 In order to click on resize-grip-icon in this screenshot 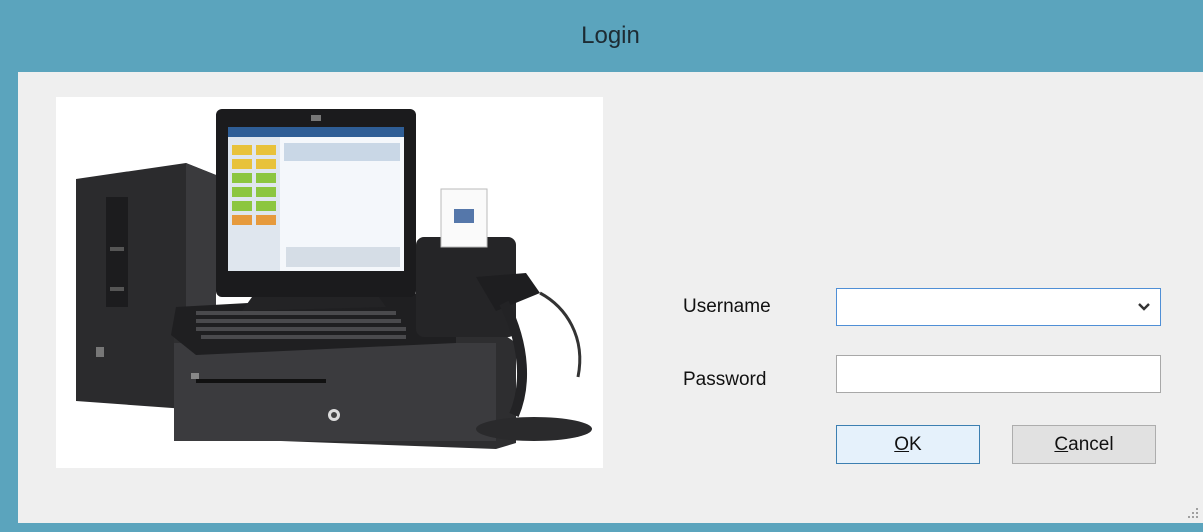, I will do `click(1193, 513)`.